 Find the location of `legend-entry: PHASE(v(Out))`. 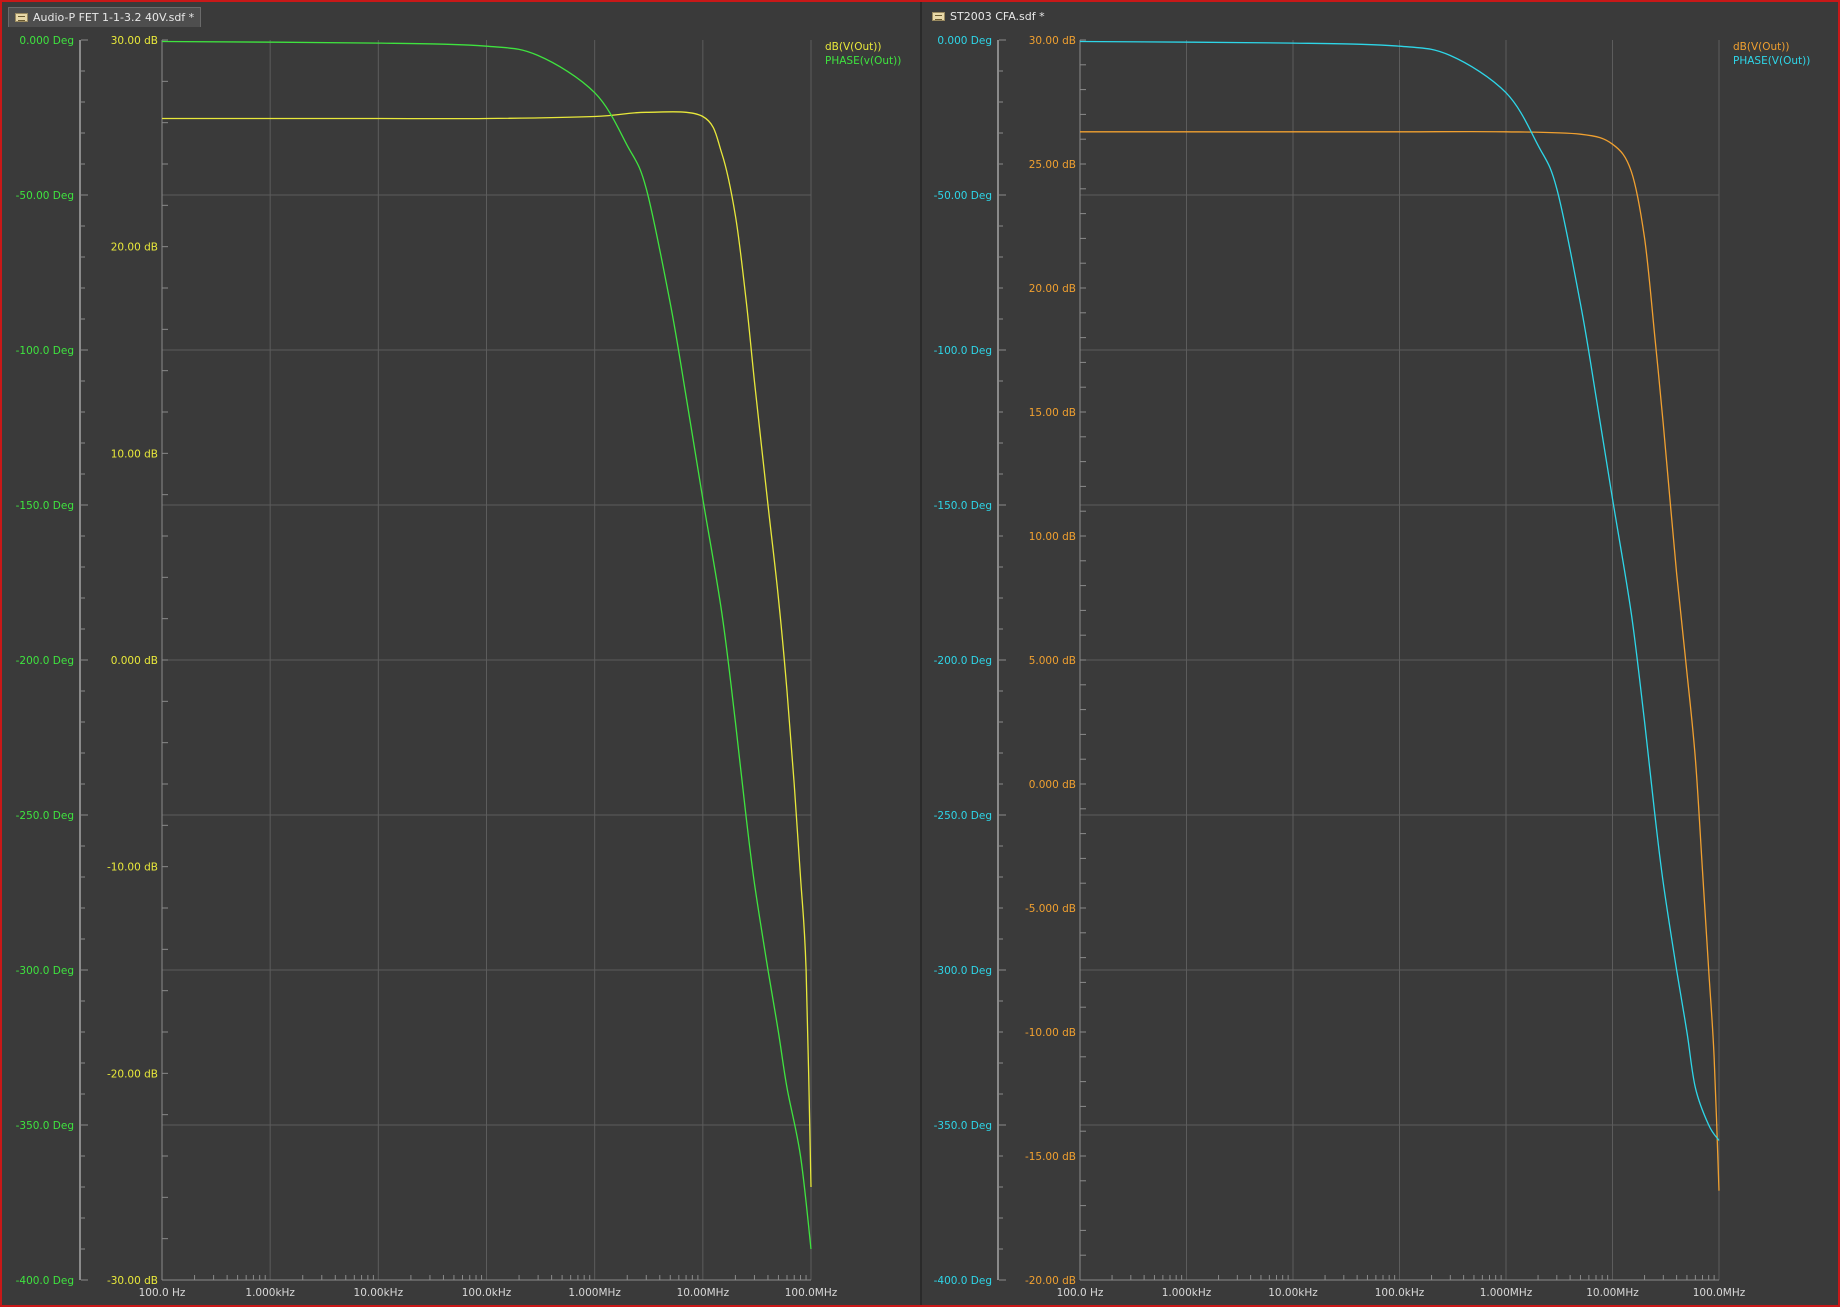

legend-entry: PHASE(v(Out)) is located at coordinates (863, 61).